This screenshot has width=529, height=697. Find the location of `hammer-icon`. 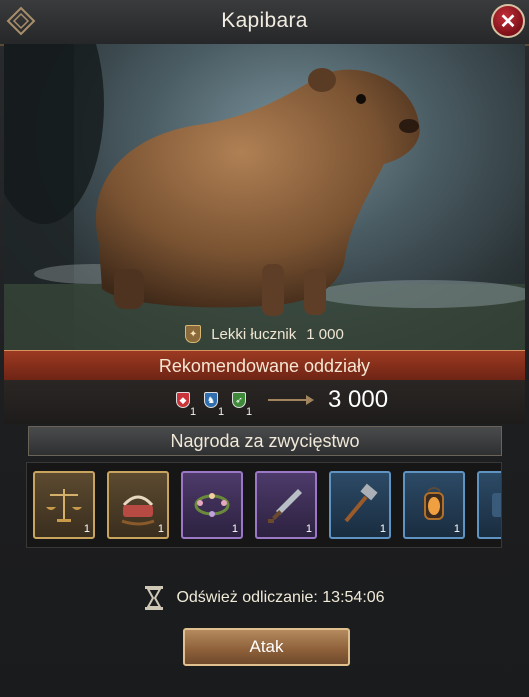

hammer-icon is located at coordinates (361, 503).